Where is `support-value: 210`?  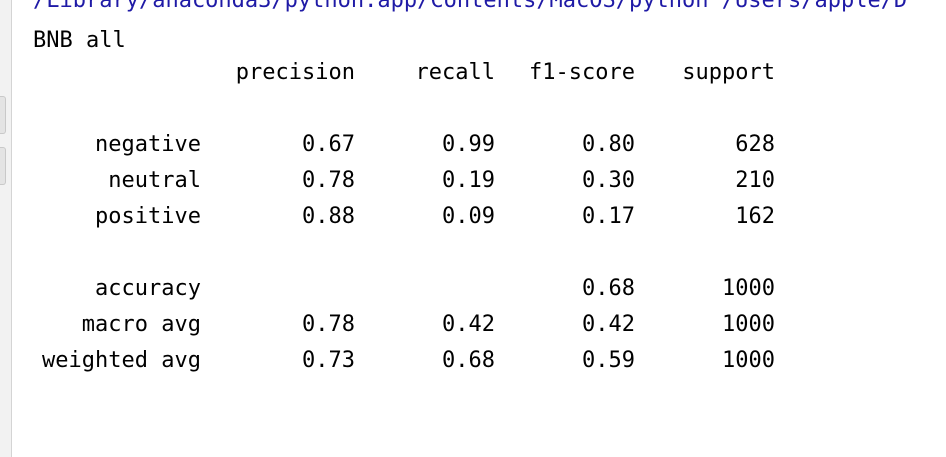
support-value: 210 is located at coordinates (755, 180).